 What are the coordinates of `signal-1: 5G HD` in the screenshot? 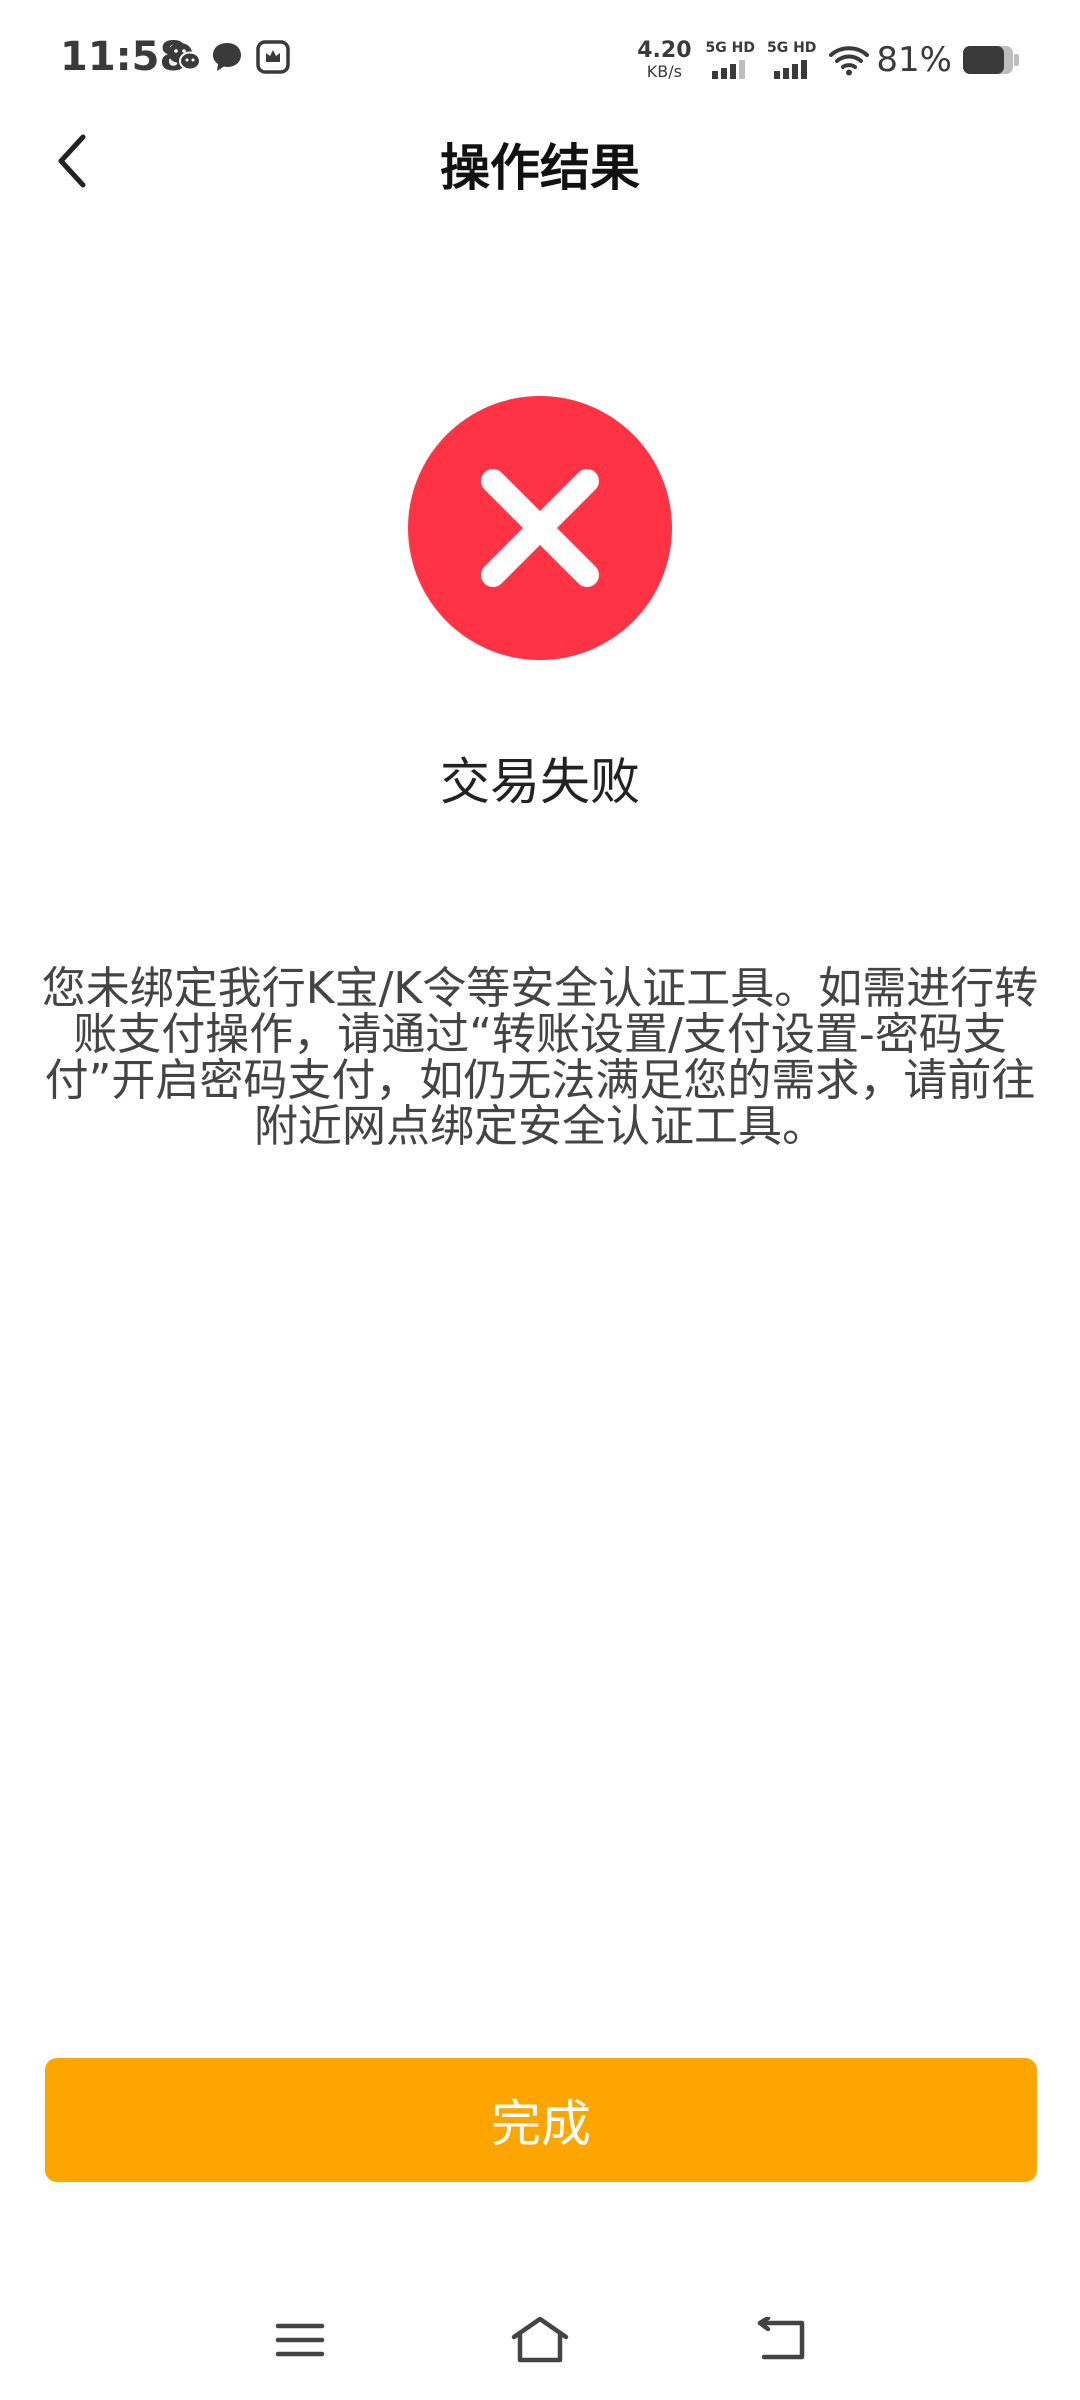 It's located at (730, 60).